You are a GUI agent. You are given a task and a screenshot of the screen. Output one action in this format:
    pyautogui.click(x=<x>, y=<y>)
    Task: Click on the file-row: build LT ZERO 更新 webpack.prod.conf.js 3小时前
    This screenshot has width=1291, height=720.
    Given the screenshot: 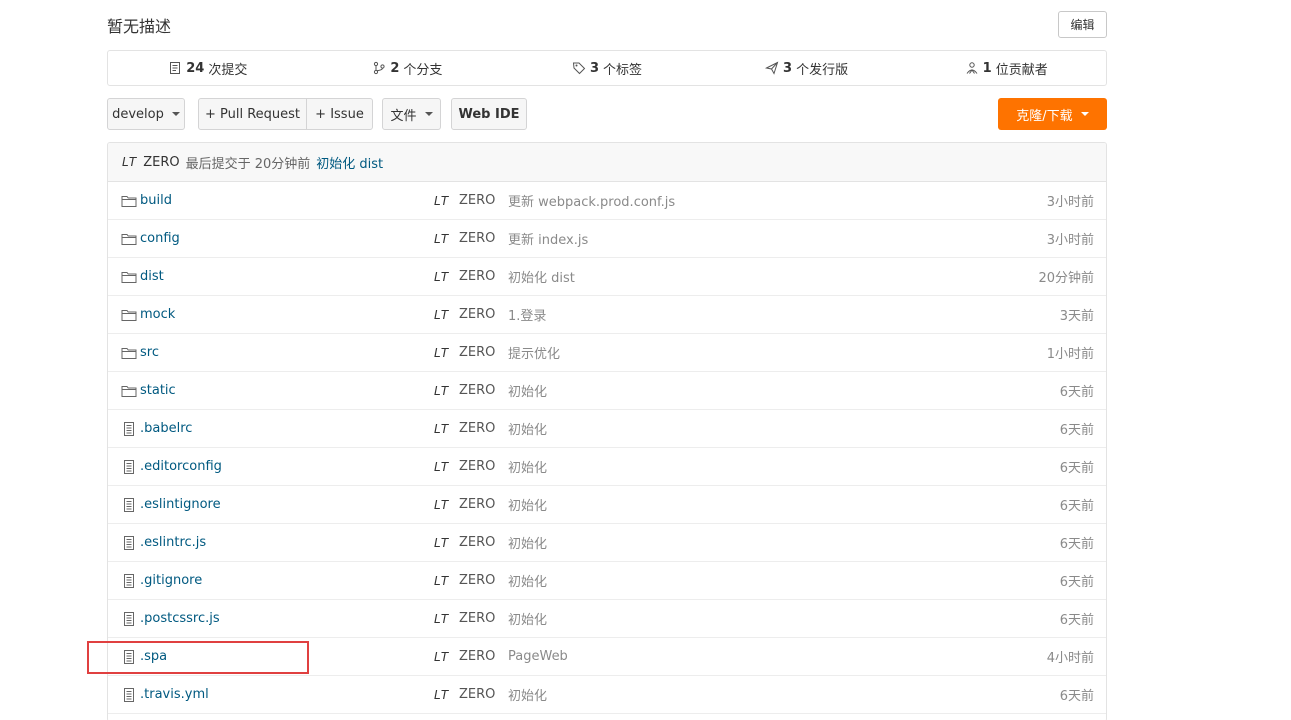 What is the action you would take?
    pyautogui.click(x=607, y=201)
    